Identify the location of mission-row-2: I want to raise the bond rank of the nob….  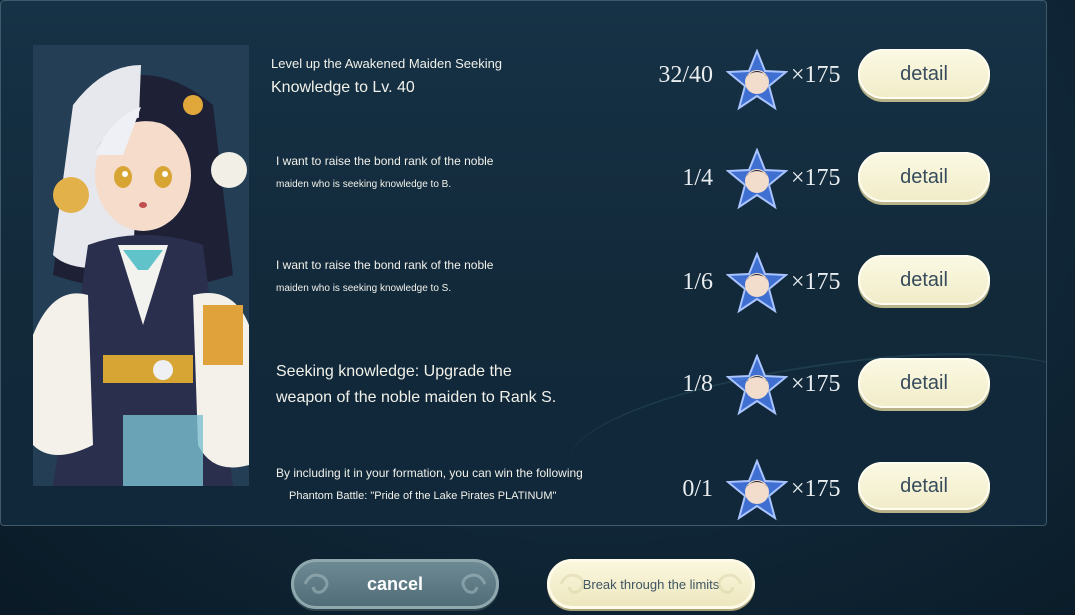
(641, 190).